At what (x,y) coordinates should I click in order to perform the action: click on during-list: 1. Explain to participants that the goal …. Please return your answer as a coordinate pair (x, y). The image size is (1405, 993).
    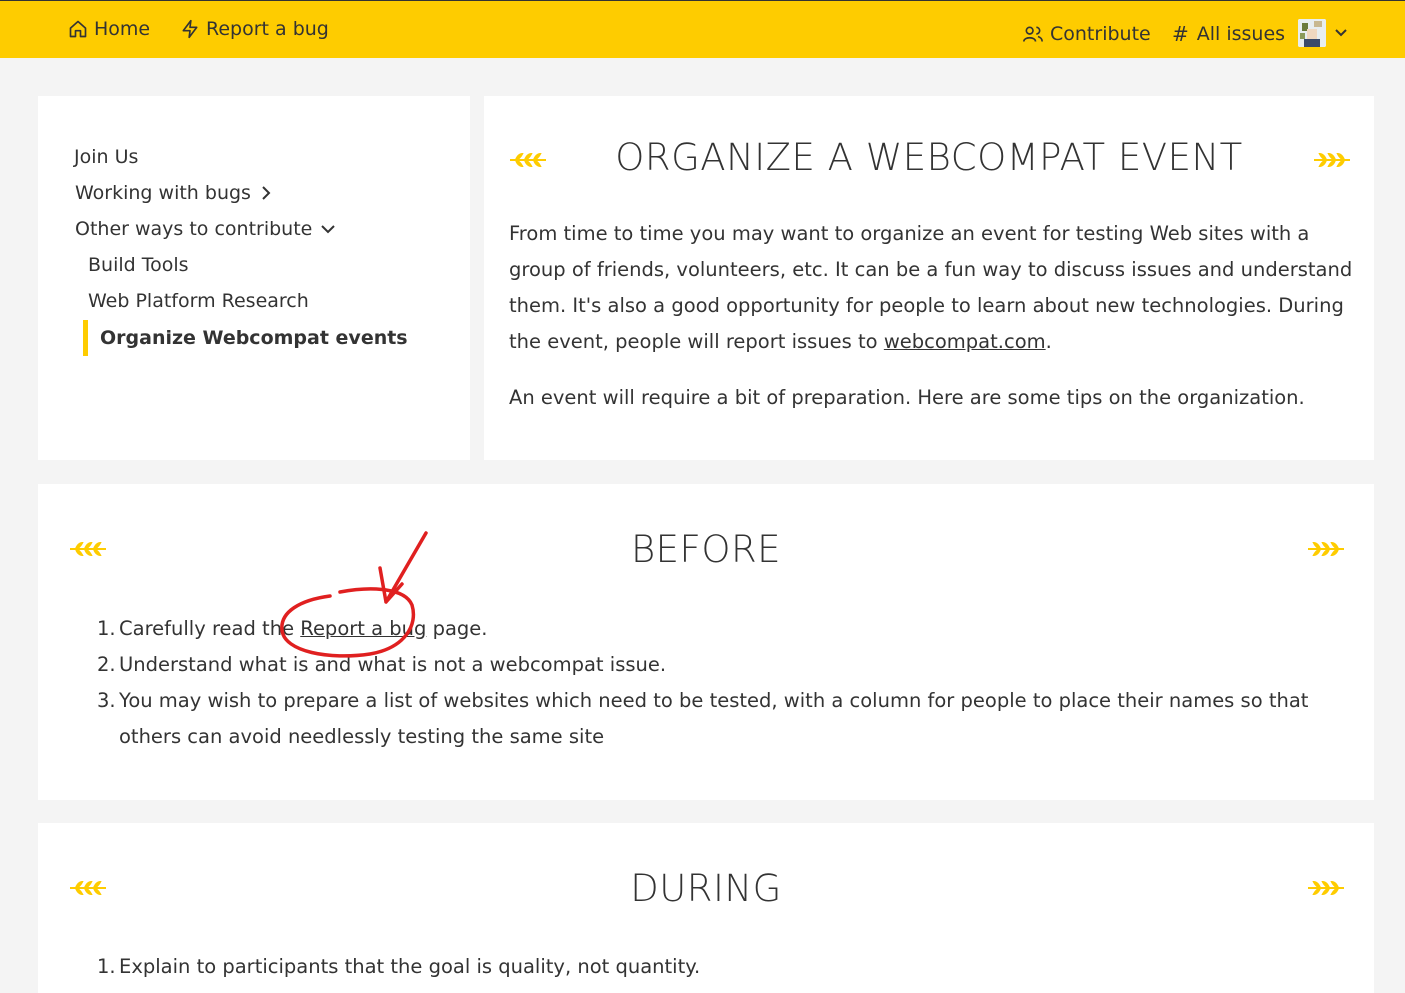
    Looking at the image, I should click on (683, 967).